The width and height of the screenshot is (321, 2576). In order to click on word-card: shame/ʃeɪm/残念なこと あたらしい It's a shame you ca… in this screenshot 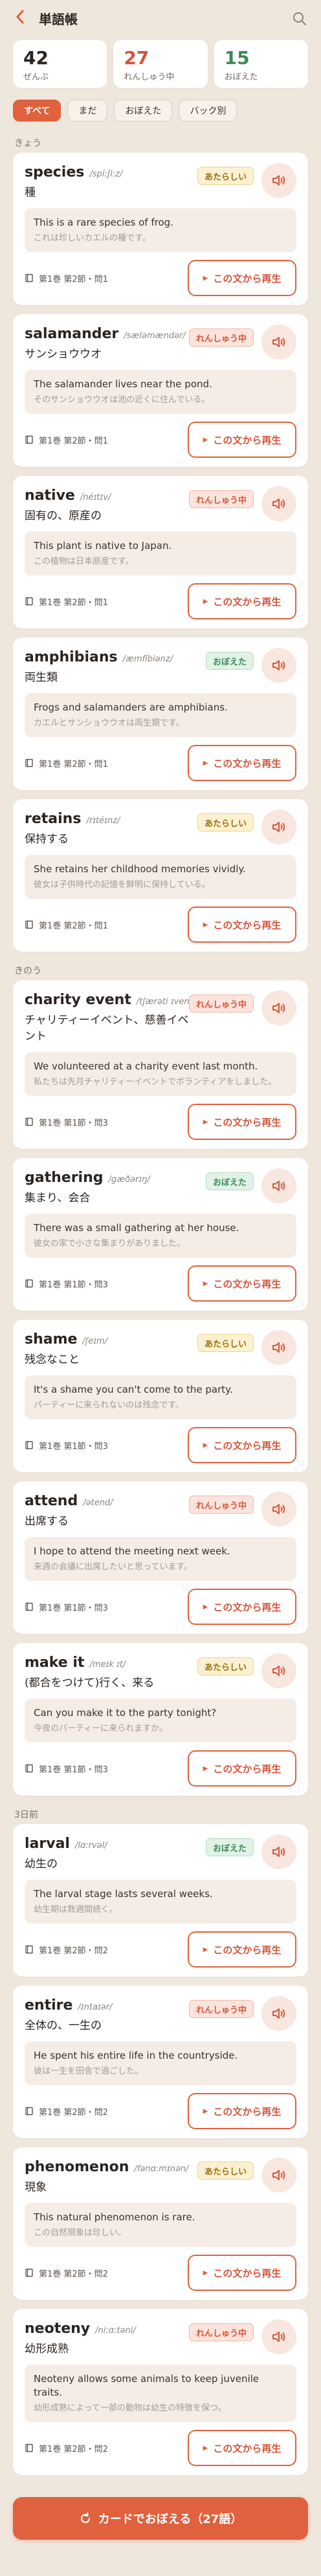, I will do `click(160, 1396)`.